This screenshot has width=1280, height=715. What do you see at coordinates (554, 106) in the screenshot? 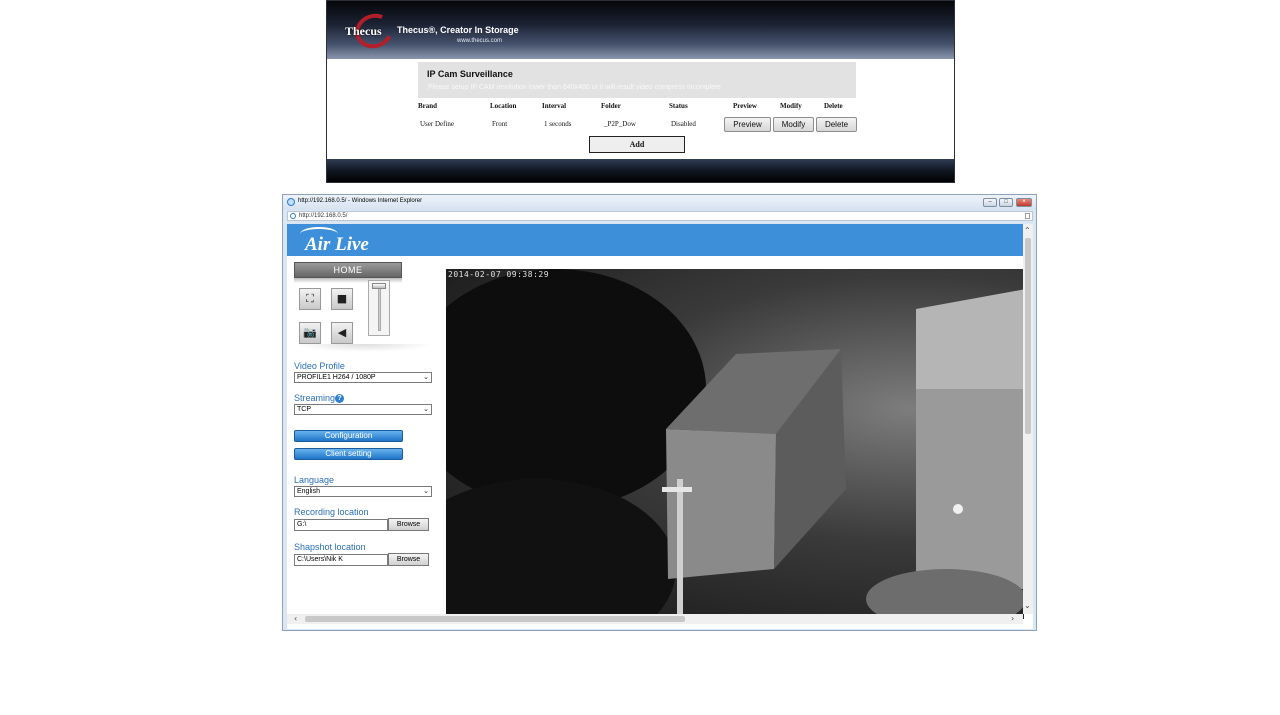
I see `column-header-interval: Interval` at bounding box center [554, 106].